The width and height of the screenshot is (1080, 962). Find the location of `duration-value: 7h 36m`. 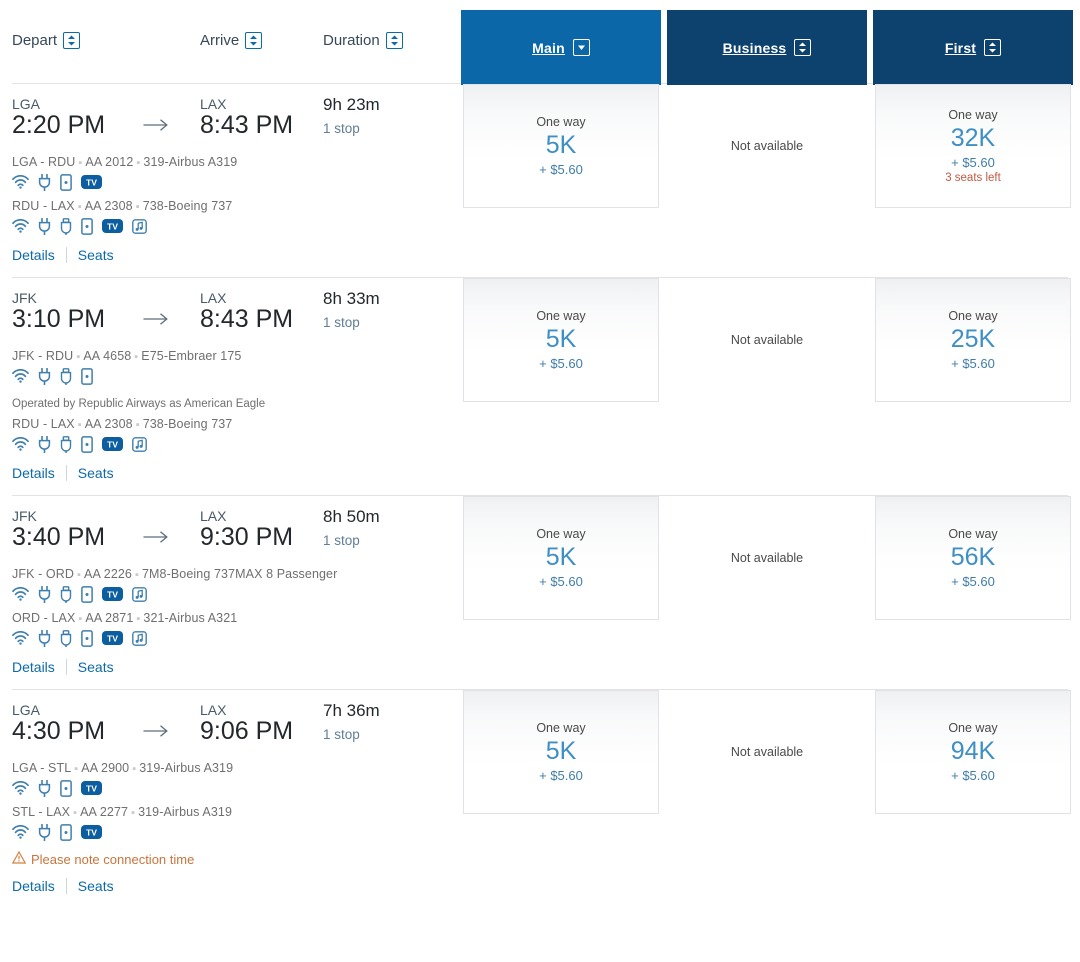

duration-value: 7h 36m is located at coordinates (351, 710).